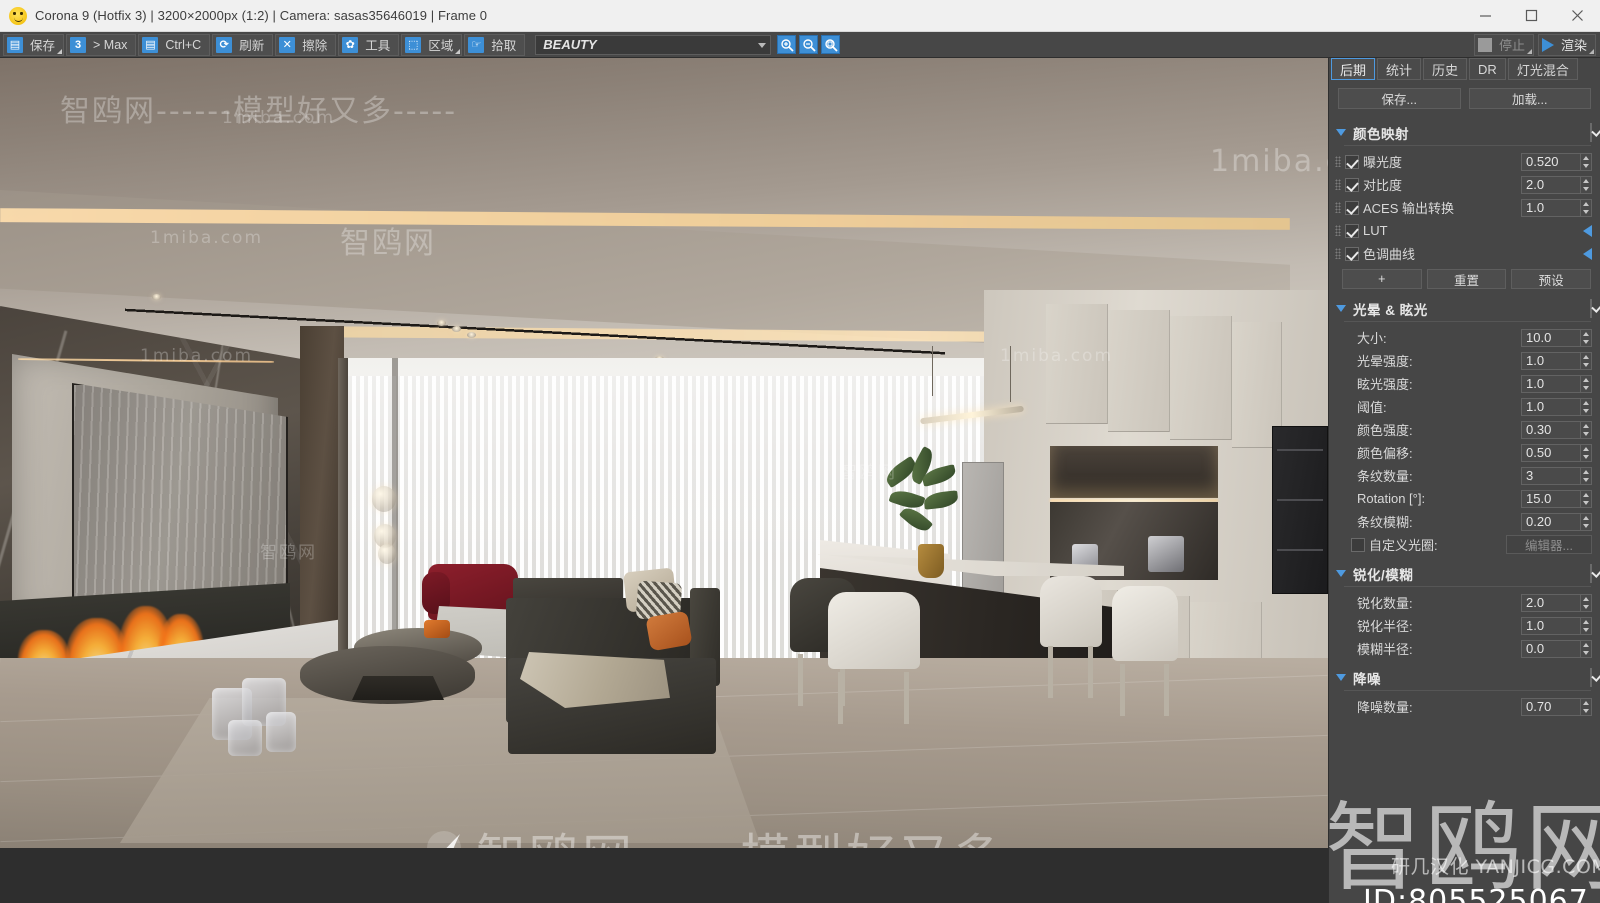  What do you see at coordinates (787, 44) in the screenshot?
I see `zoom-in-icon` at bounding box center [787, 44].